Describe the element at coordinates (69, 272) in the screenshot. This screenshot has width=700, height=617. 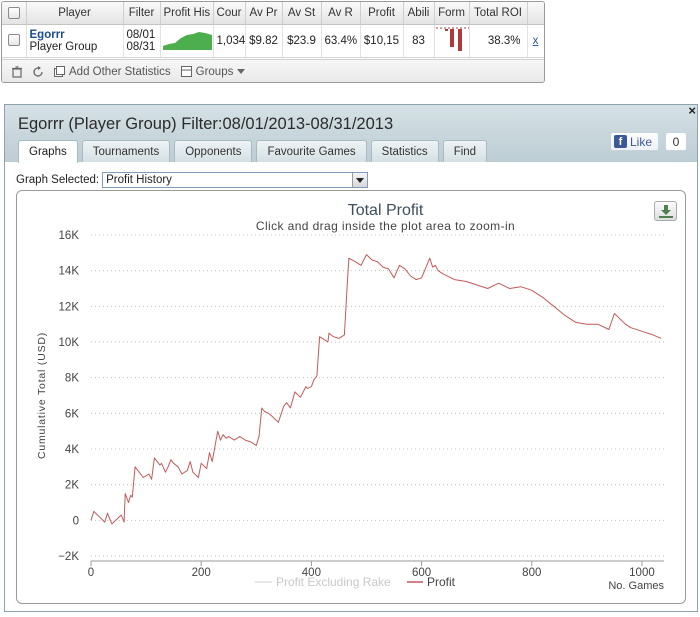
I see `y-tick-label: 14K` at that location.